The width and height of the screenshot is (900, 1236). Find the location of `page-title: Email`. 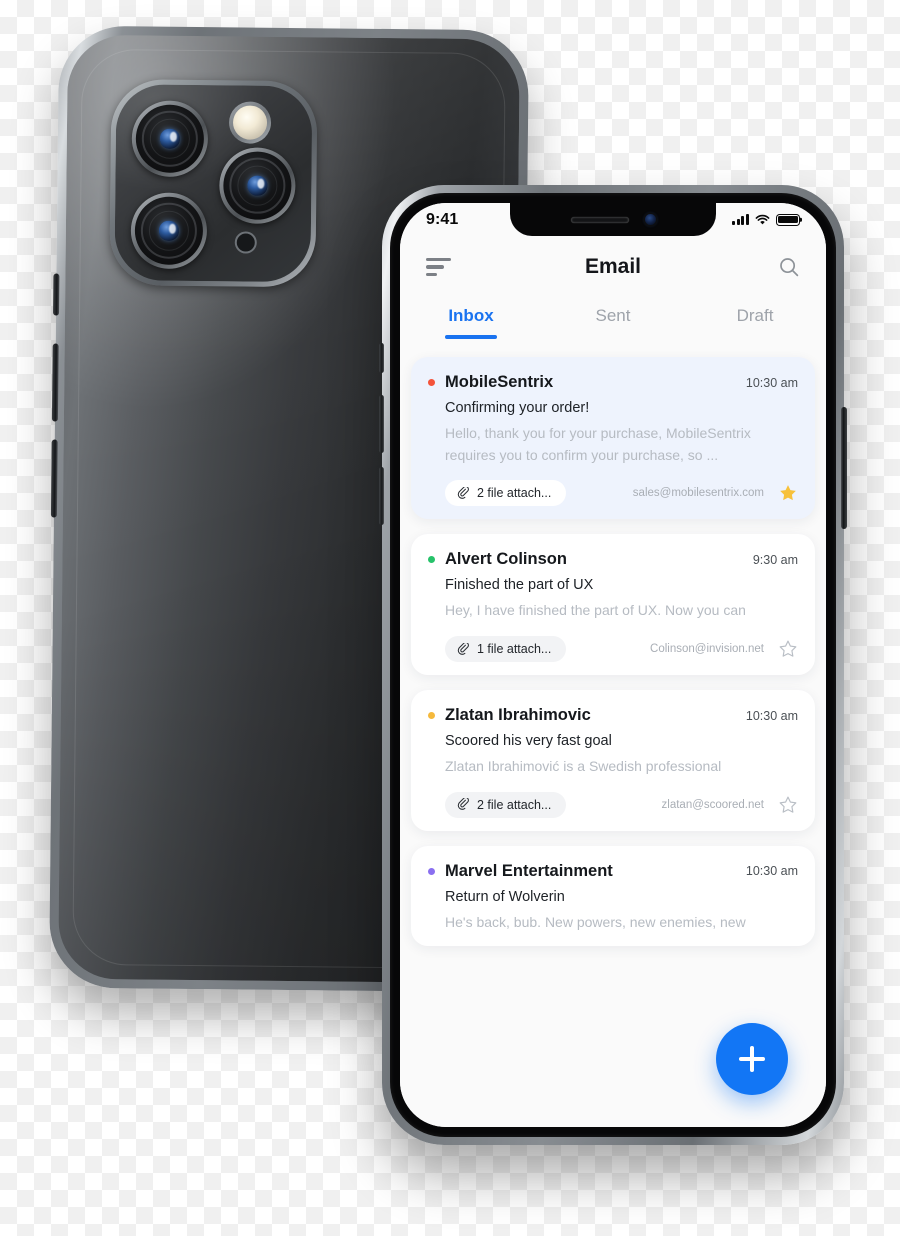

page-title: Email is located at coordinates (613, 266).